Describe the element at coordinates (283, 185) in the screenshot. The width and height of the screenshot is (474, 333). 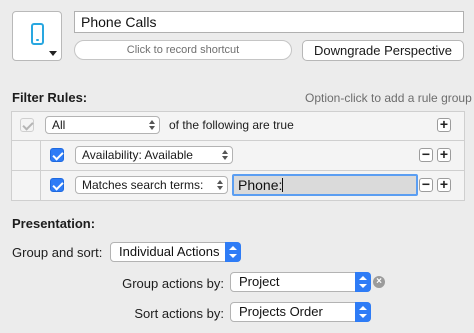
I see `text-cursor` at that location.